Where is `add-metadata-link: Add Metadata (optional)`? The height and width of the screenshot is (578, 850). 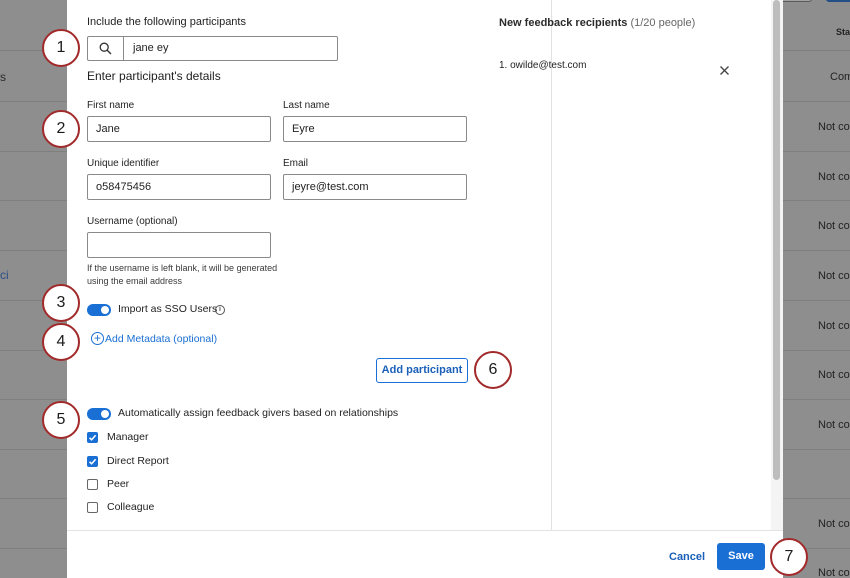
add-metadata-link: Add Metadata (optional) is located at coordinates (161, 339).